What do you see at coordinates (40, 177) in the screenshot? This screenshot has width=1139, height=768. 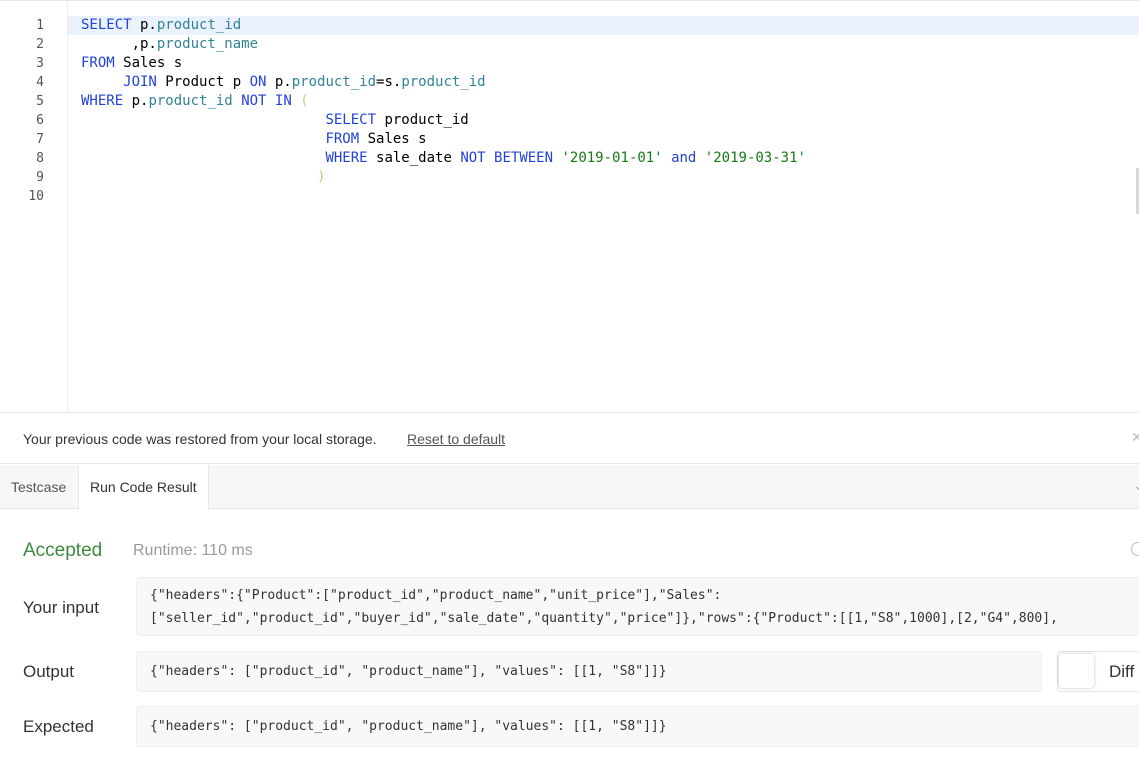 I see `line-number: 9` at bounding box center [40, 177].